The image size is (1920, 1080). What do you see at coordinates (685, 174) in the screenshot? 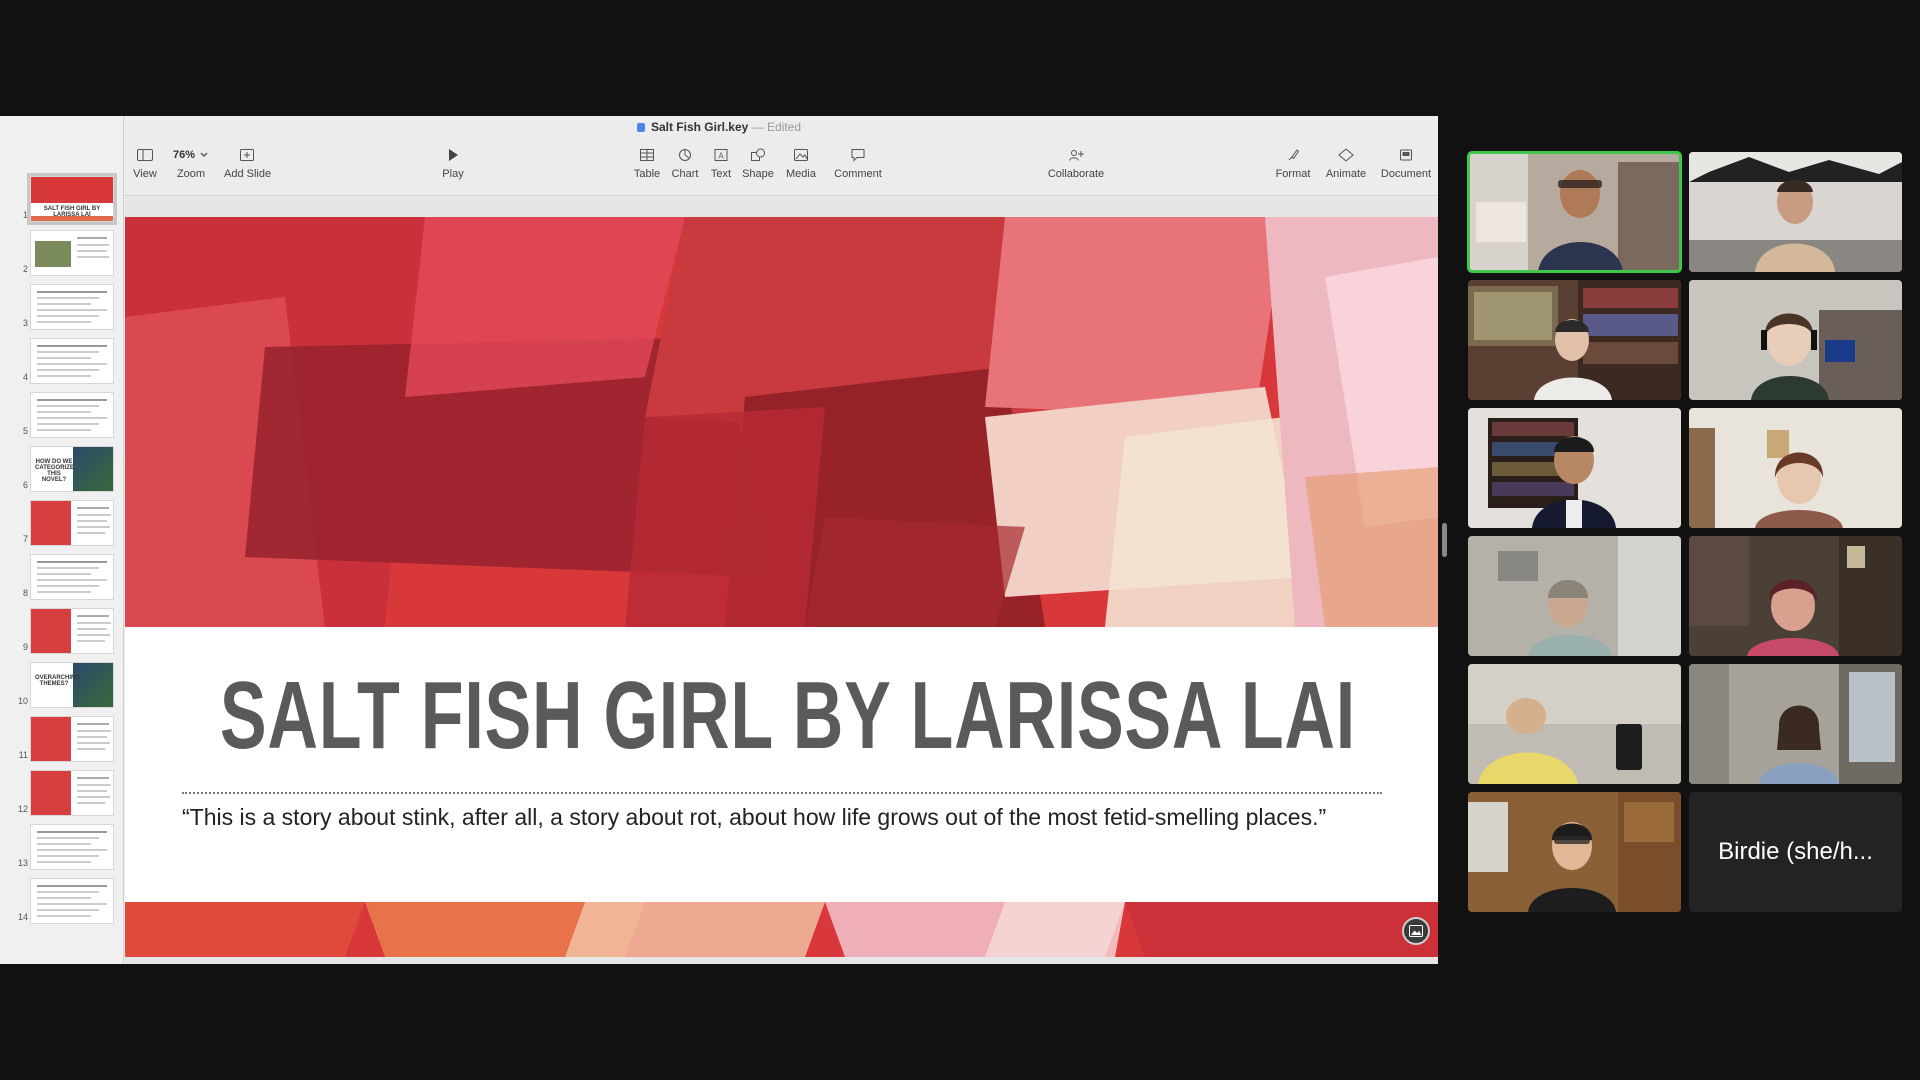
I see `chart-label: Chart` at bounding box center [685, 174].